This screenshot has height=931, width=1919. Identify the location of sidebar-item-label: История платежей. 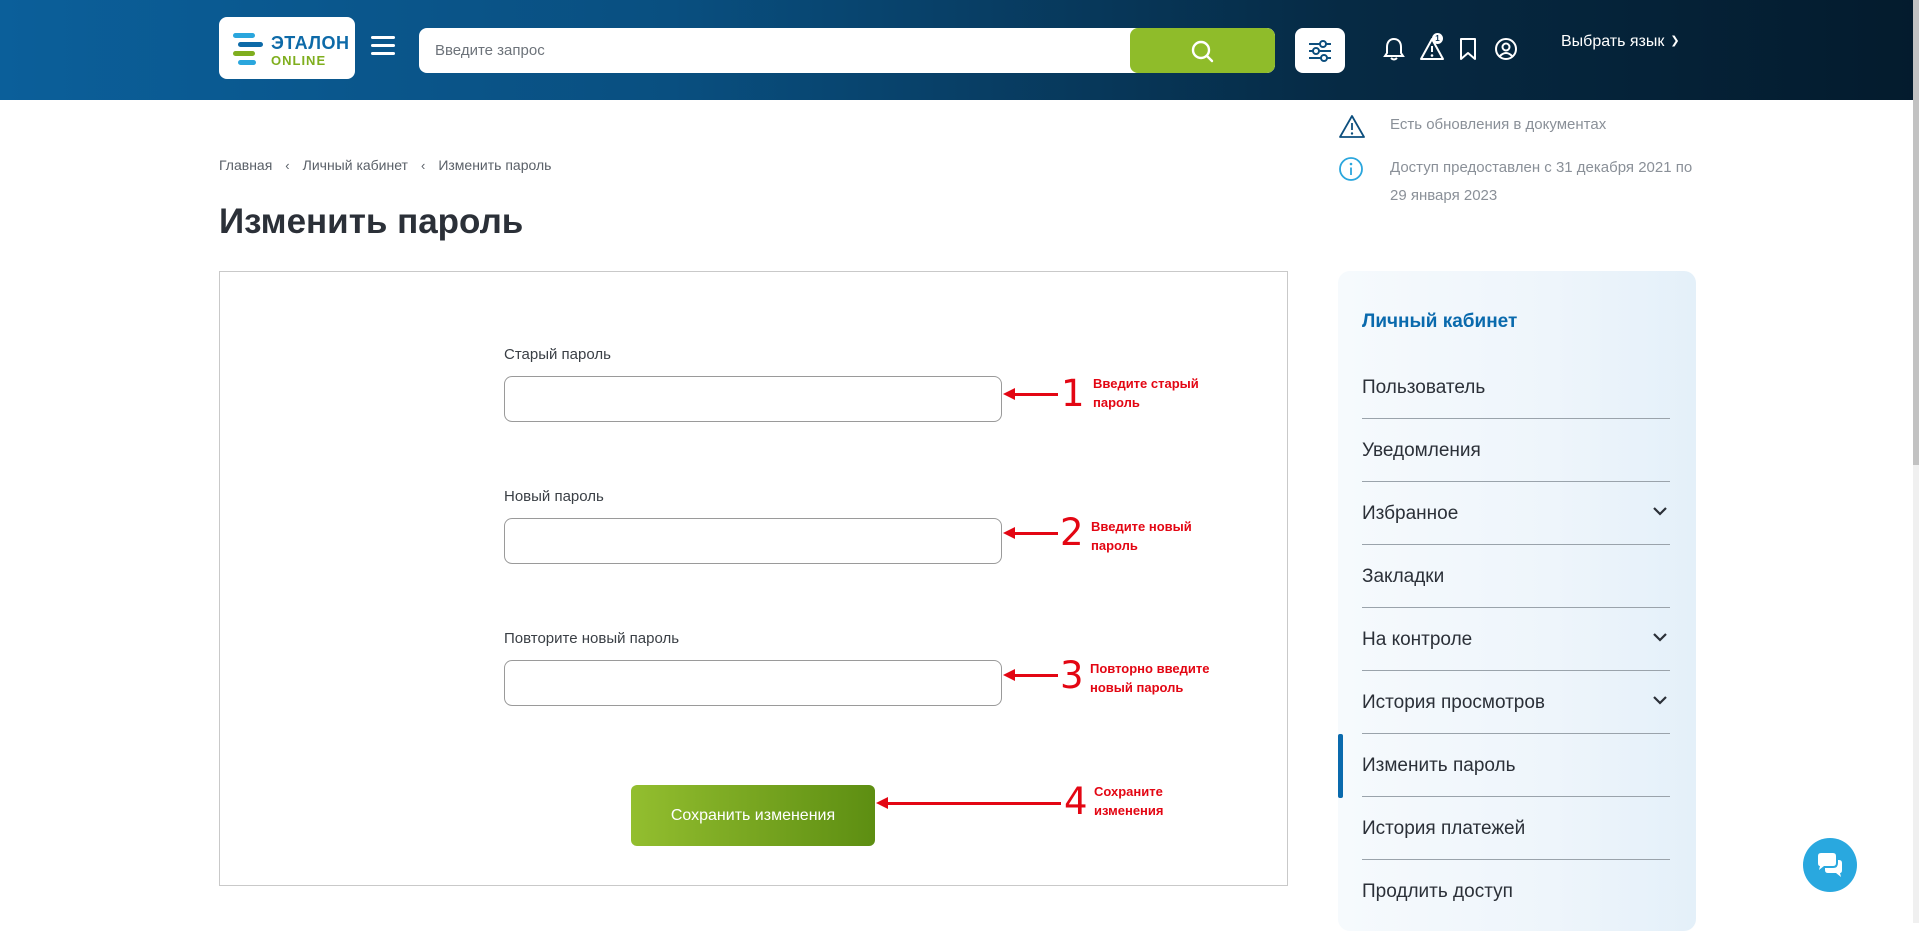
(1444, 828).